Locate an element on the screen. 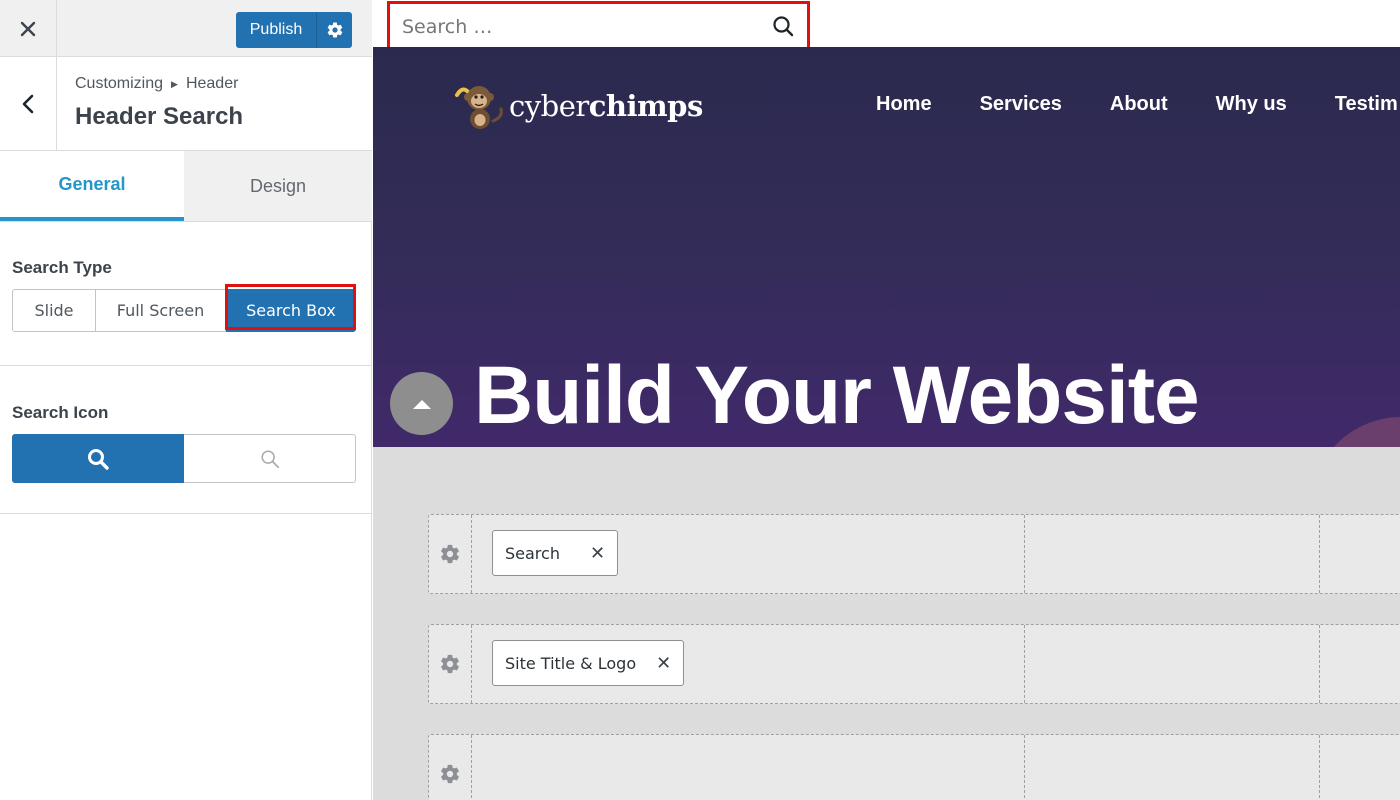 This screenshot has width=1400, height=800. builder-item-label: Search is located at coordinates (532, 553).